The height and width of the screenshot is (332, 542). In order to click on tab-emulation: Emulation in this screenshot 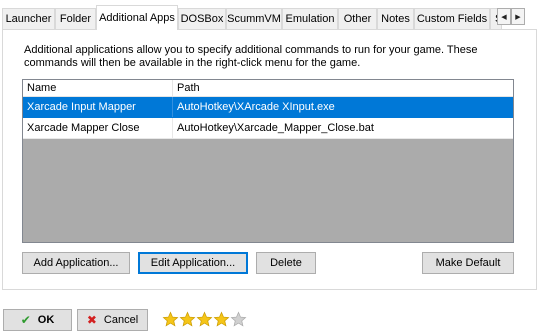, I will do `click(310, 18)`.